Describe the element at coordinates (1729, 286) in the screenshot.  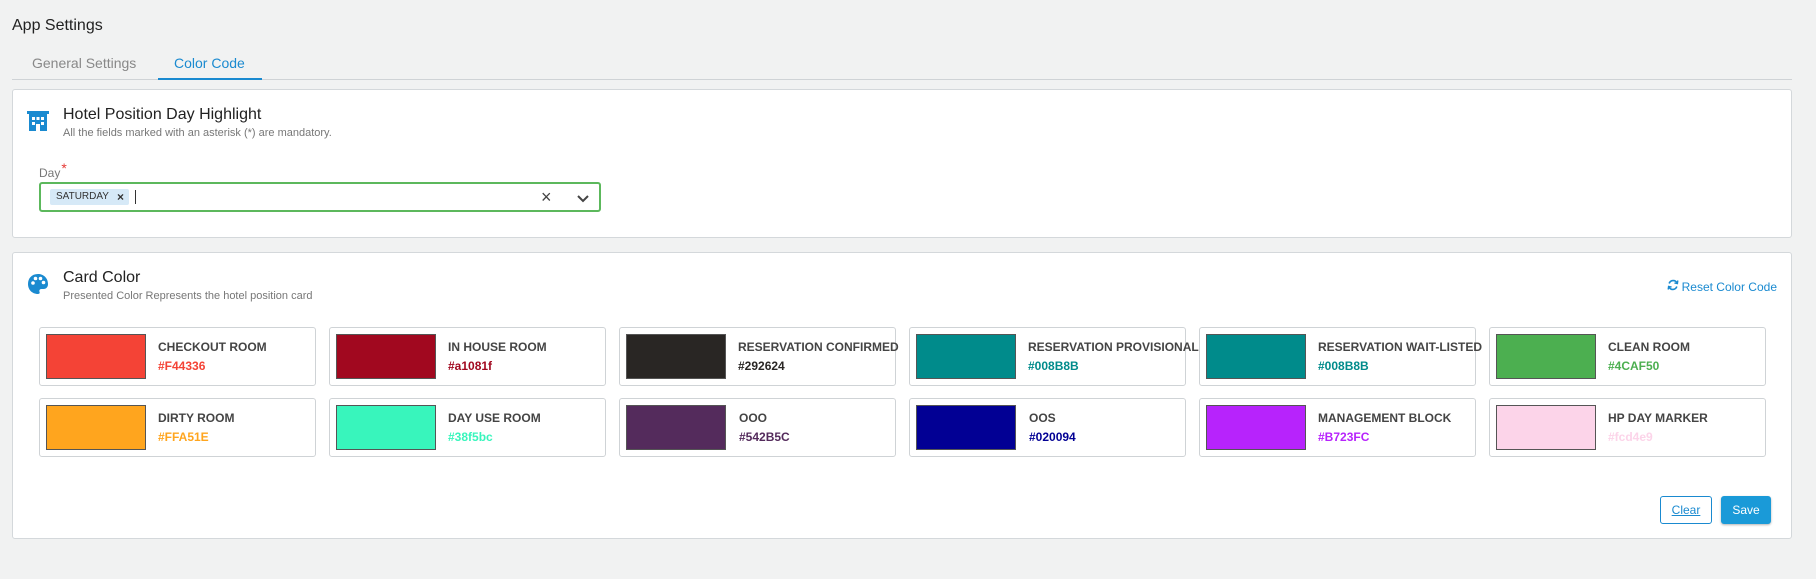
I see `reset-color-code-label: Reset Color Code` at that location.